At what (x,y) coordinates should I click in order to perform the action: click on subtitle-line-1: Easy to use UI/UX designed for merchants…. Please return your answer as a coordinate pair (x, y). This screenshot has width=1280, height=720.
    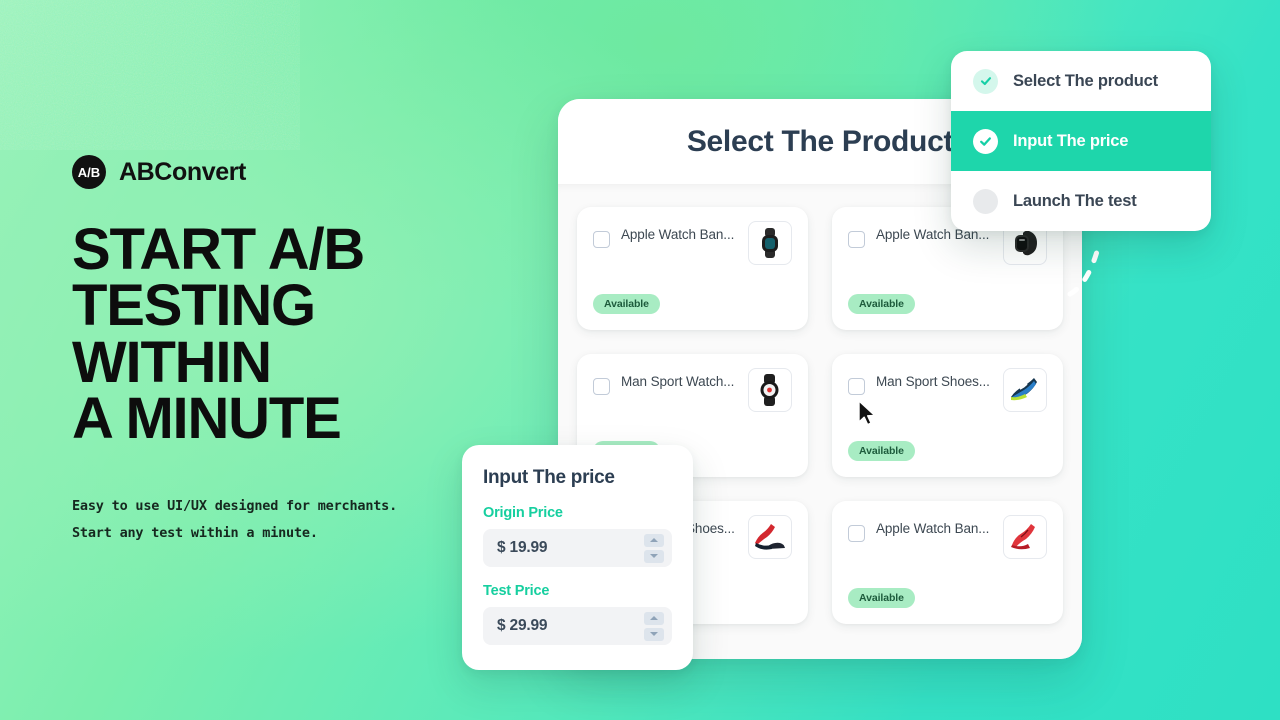
    Looking at the image, I should click on (235, 506).